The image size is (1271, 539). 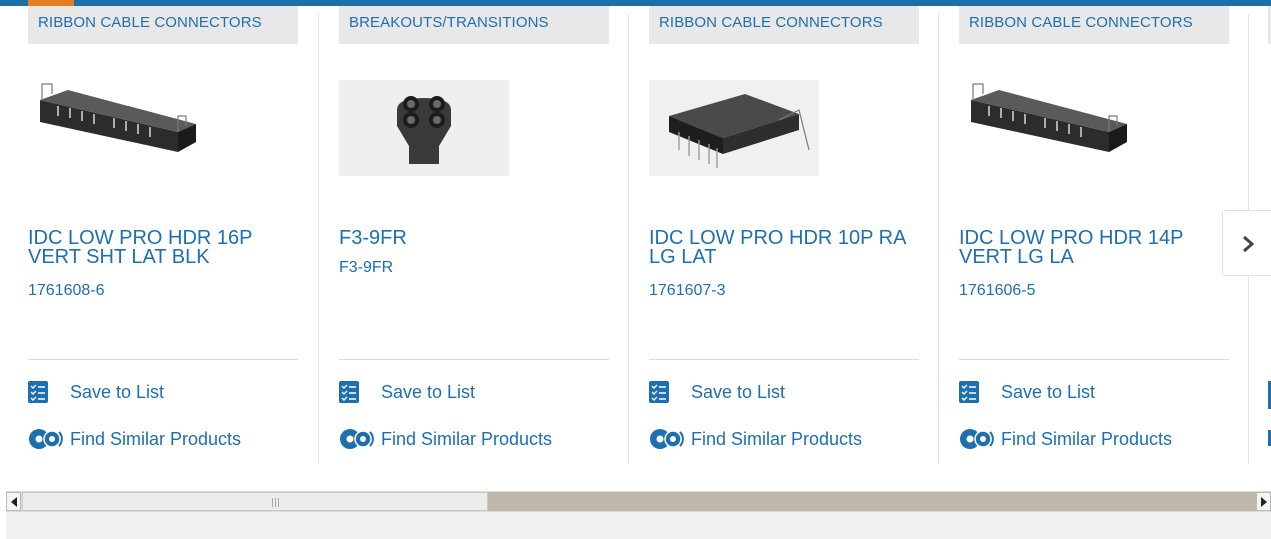 I want to click on product-title: IDC LOW PRO HDR 16P VERT SHT LAT BLK, so click(x=158, y=247).